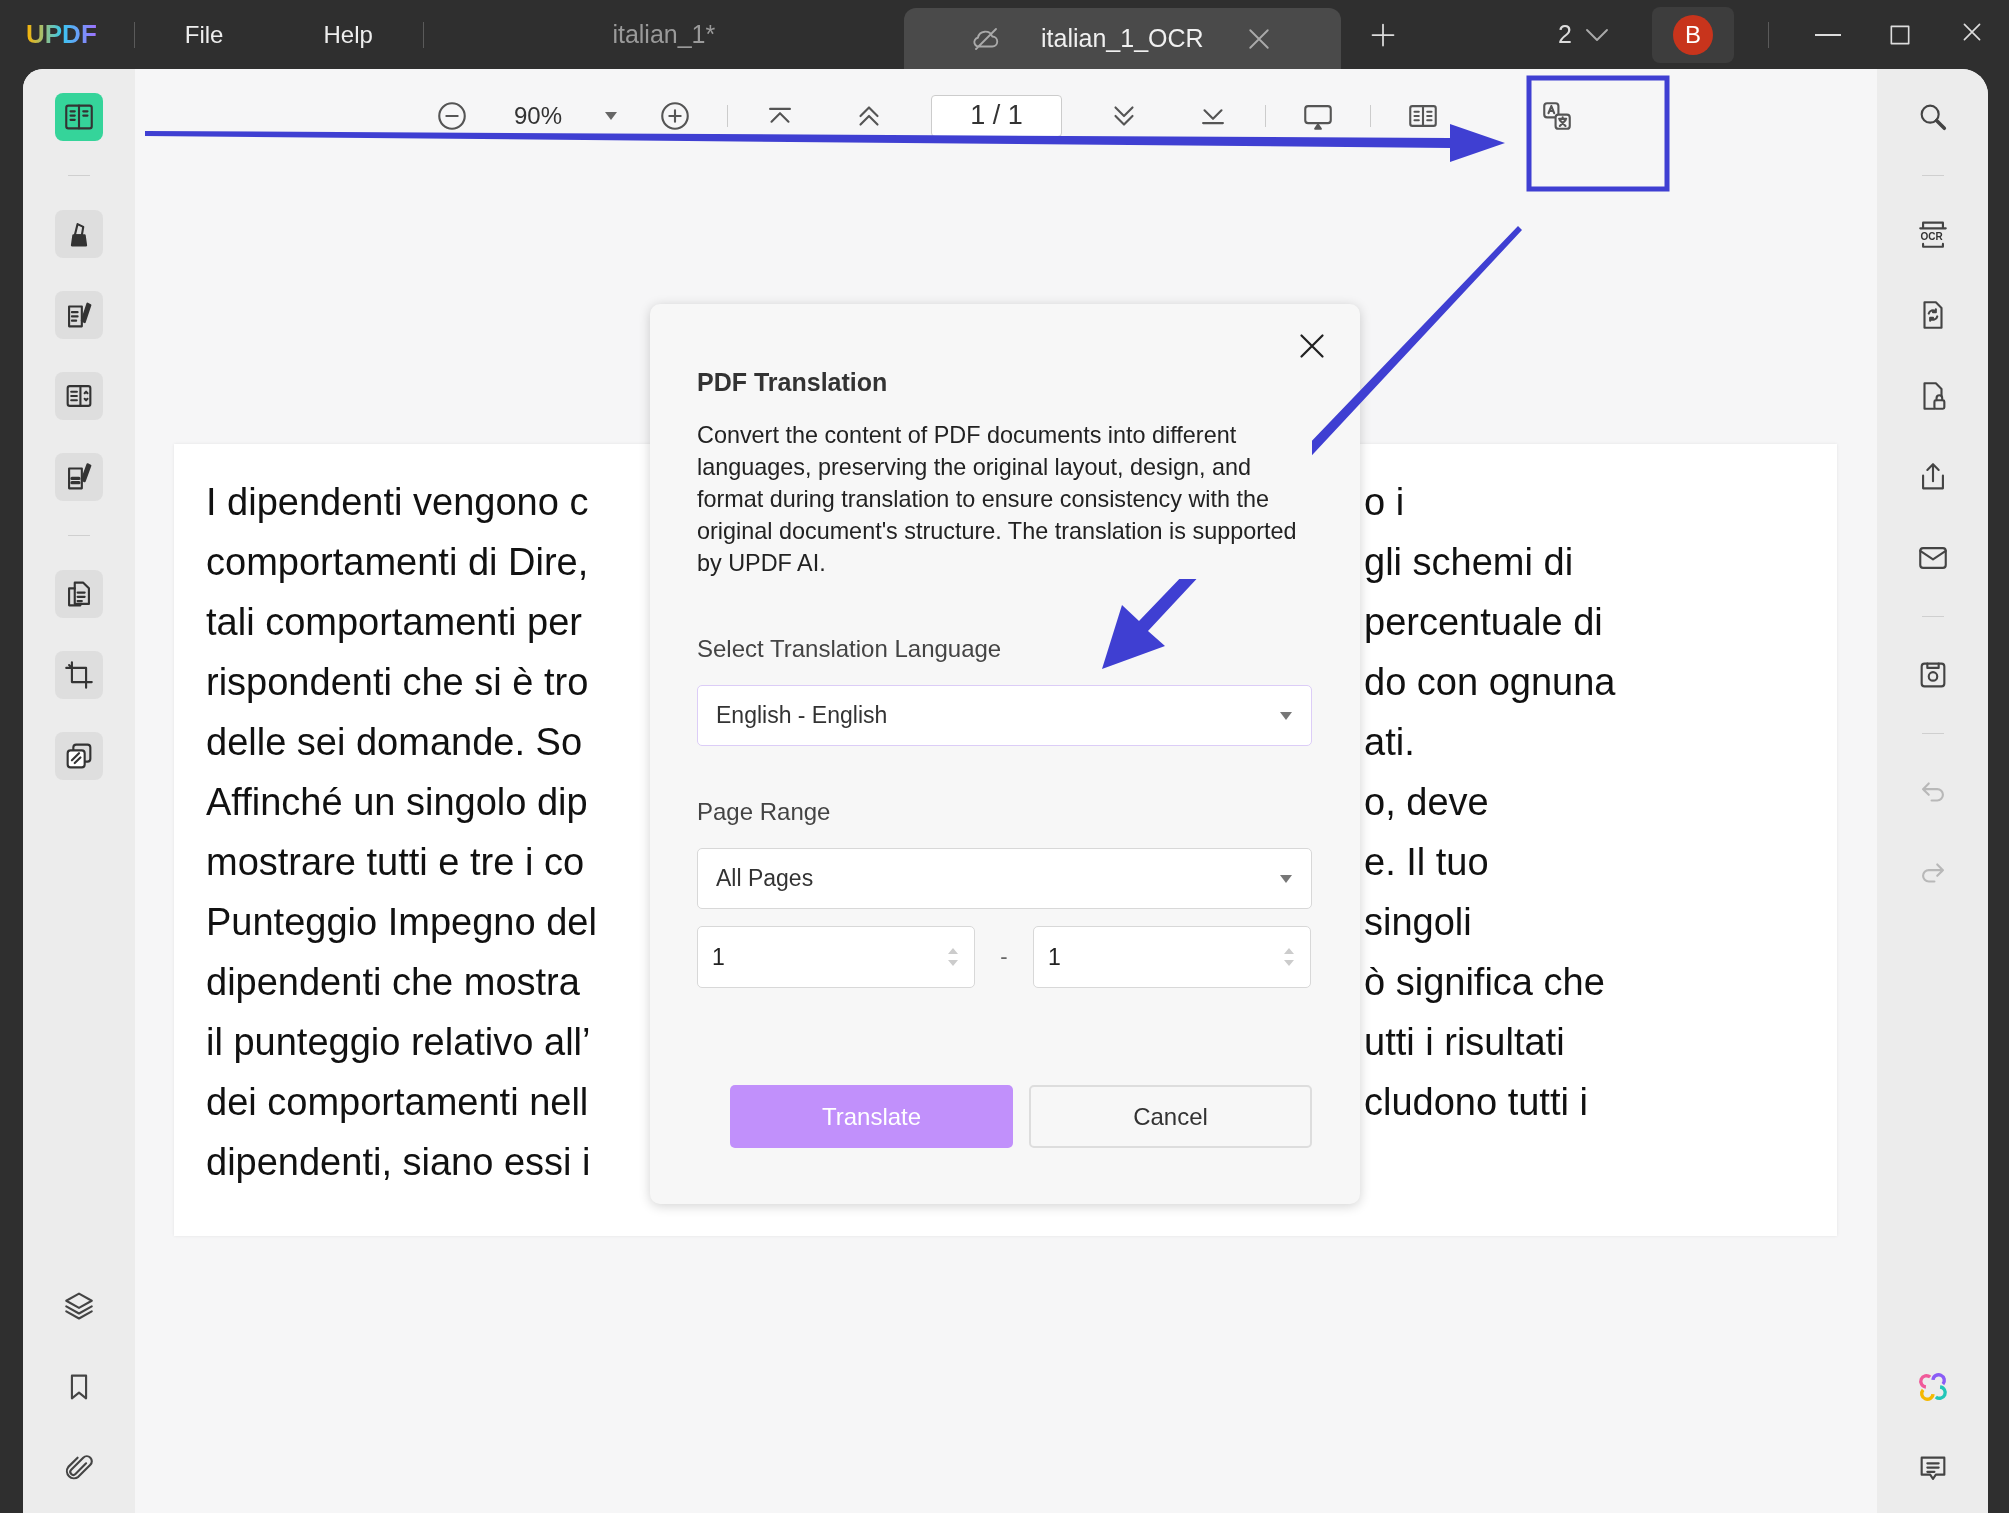 Image resolution: width=2009 pixels, height=1513 pixels. I want to click on crop-icon, so click(79, 675).